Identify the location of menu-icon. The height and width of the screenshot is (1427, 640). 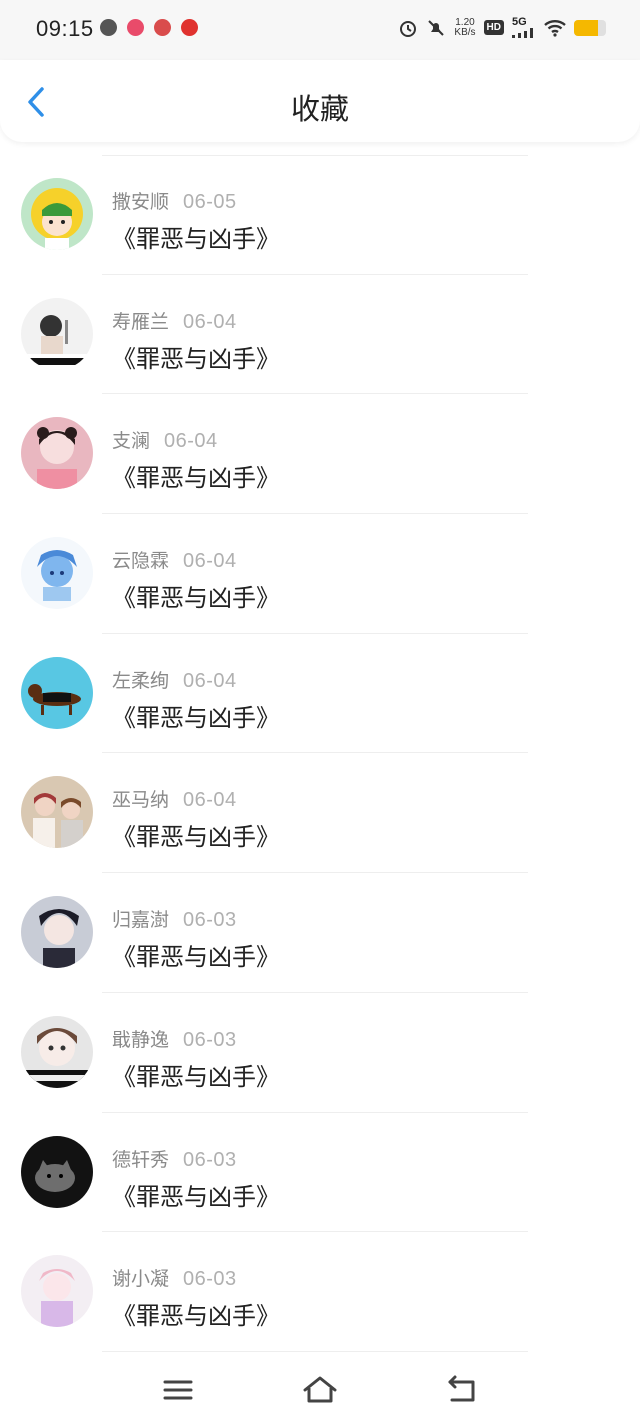
(178, 1390).